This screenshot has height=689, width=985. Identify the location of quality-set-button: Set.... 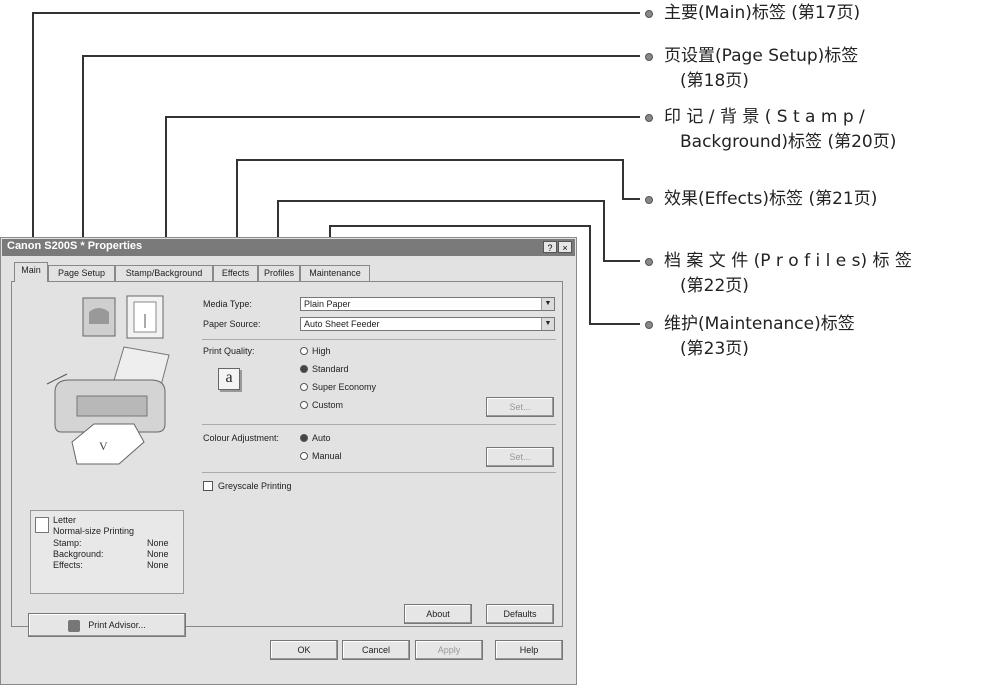
(520, 407).